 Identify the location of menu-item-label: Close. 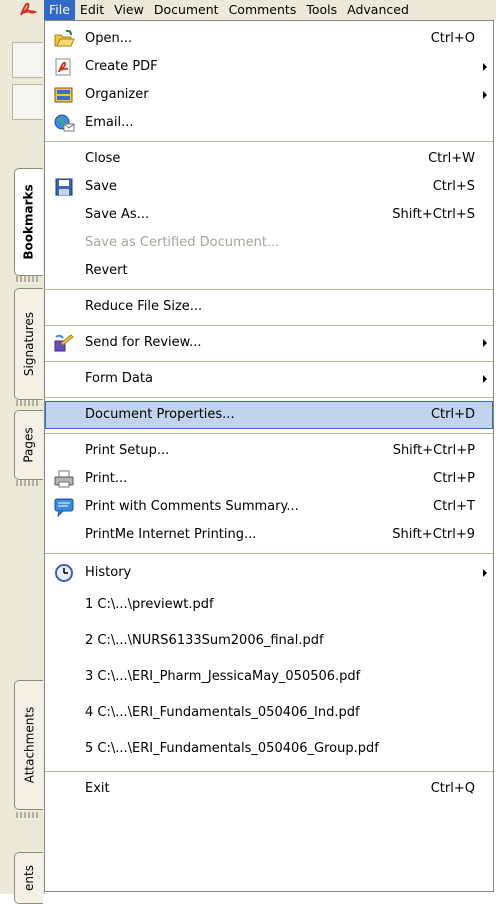
(103, 158).